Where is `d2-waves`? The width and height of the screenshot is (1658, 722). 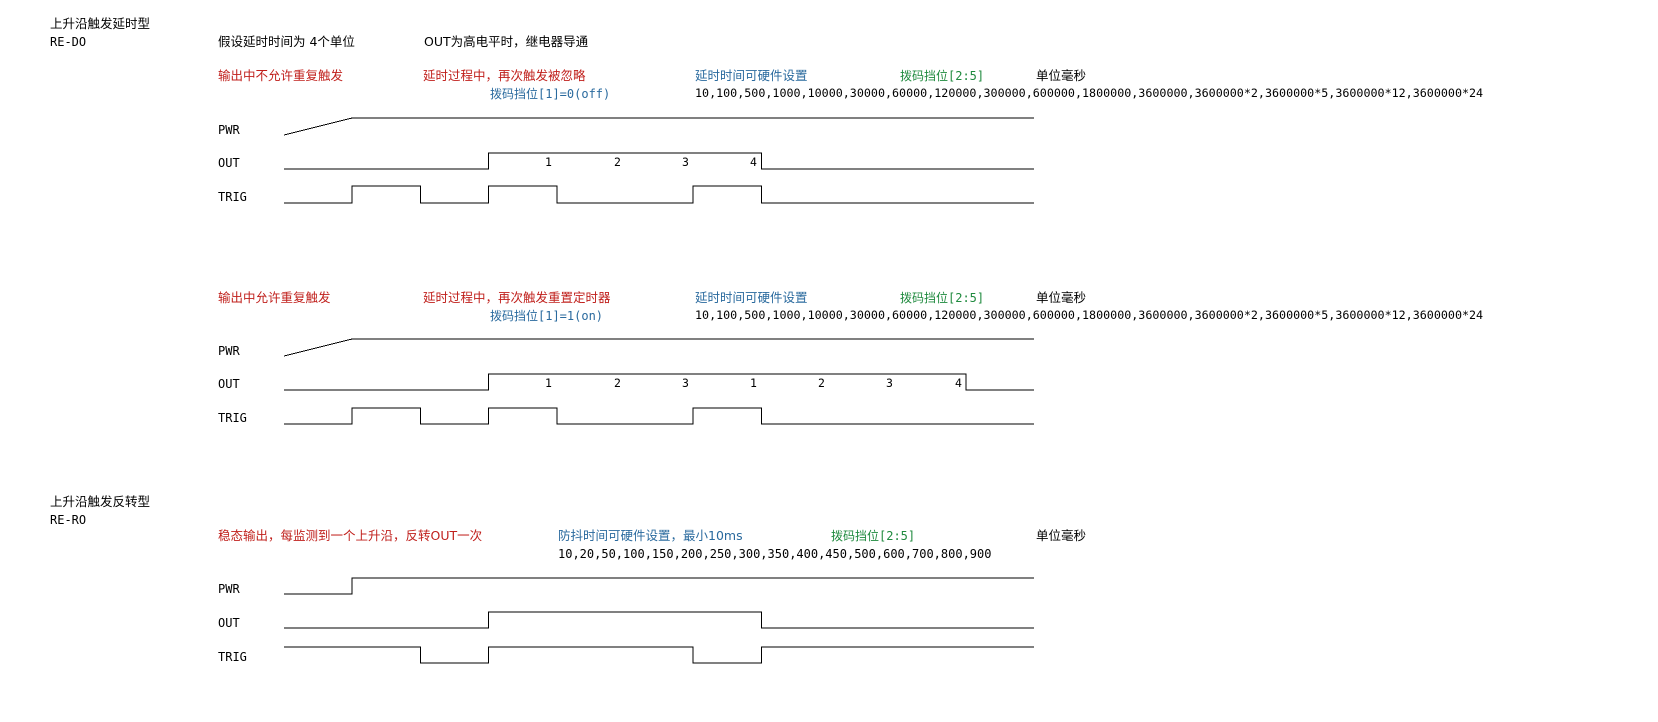 d2-waves is located at coordinates (659, 381).